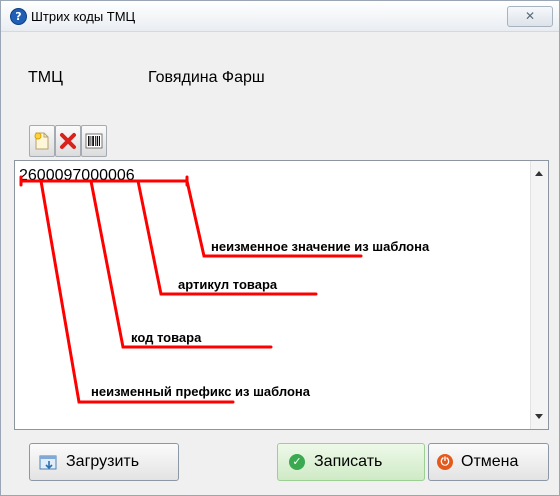 This screenshot has width=560, height=496. I want to click on load-button: Загрузить, so click(104, 462).